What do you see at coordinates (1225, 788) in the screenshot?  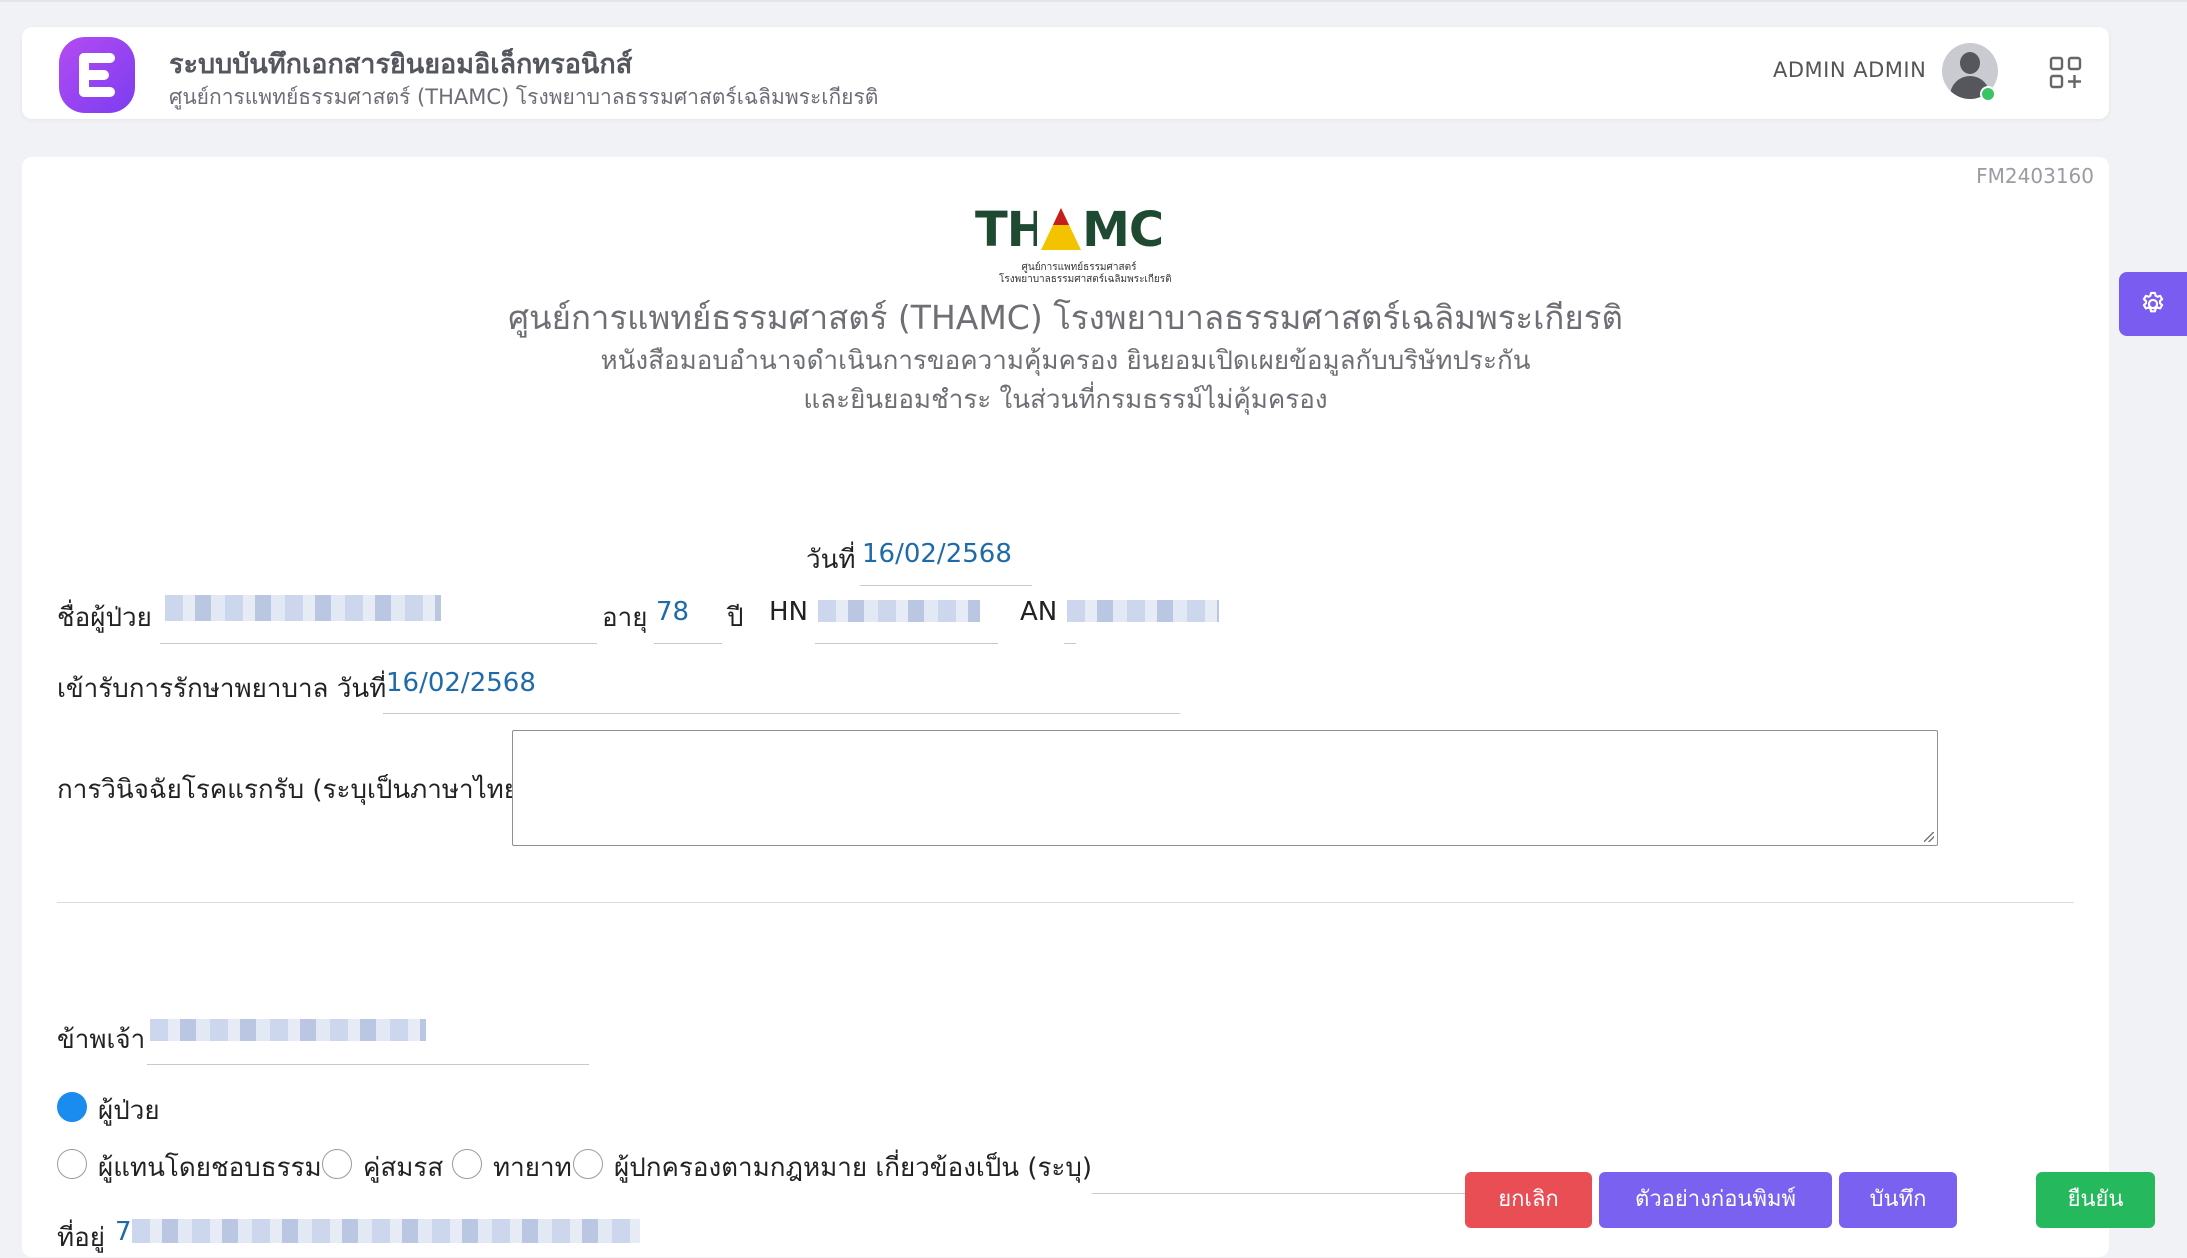 I see `diagnosis-textarea` at bounding box center [1225, 788].